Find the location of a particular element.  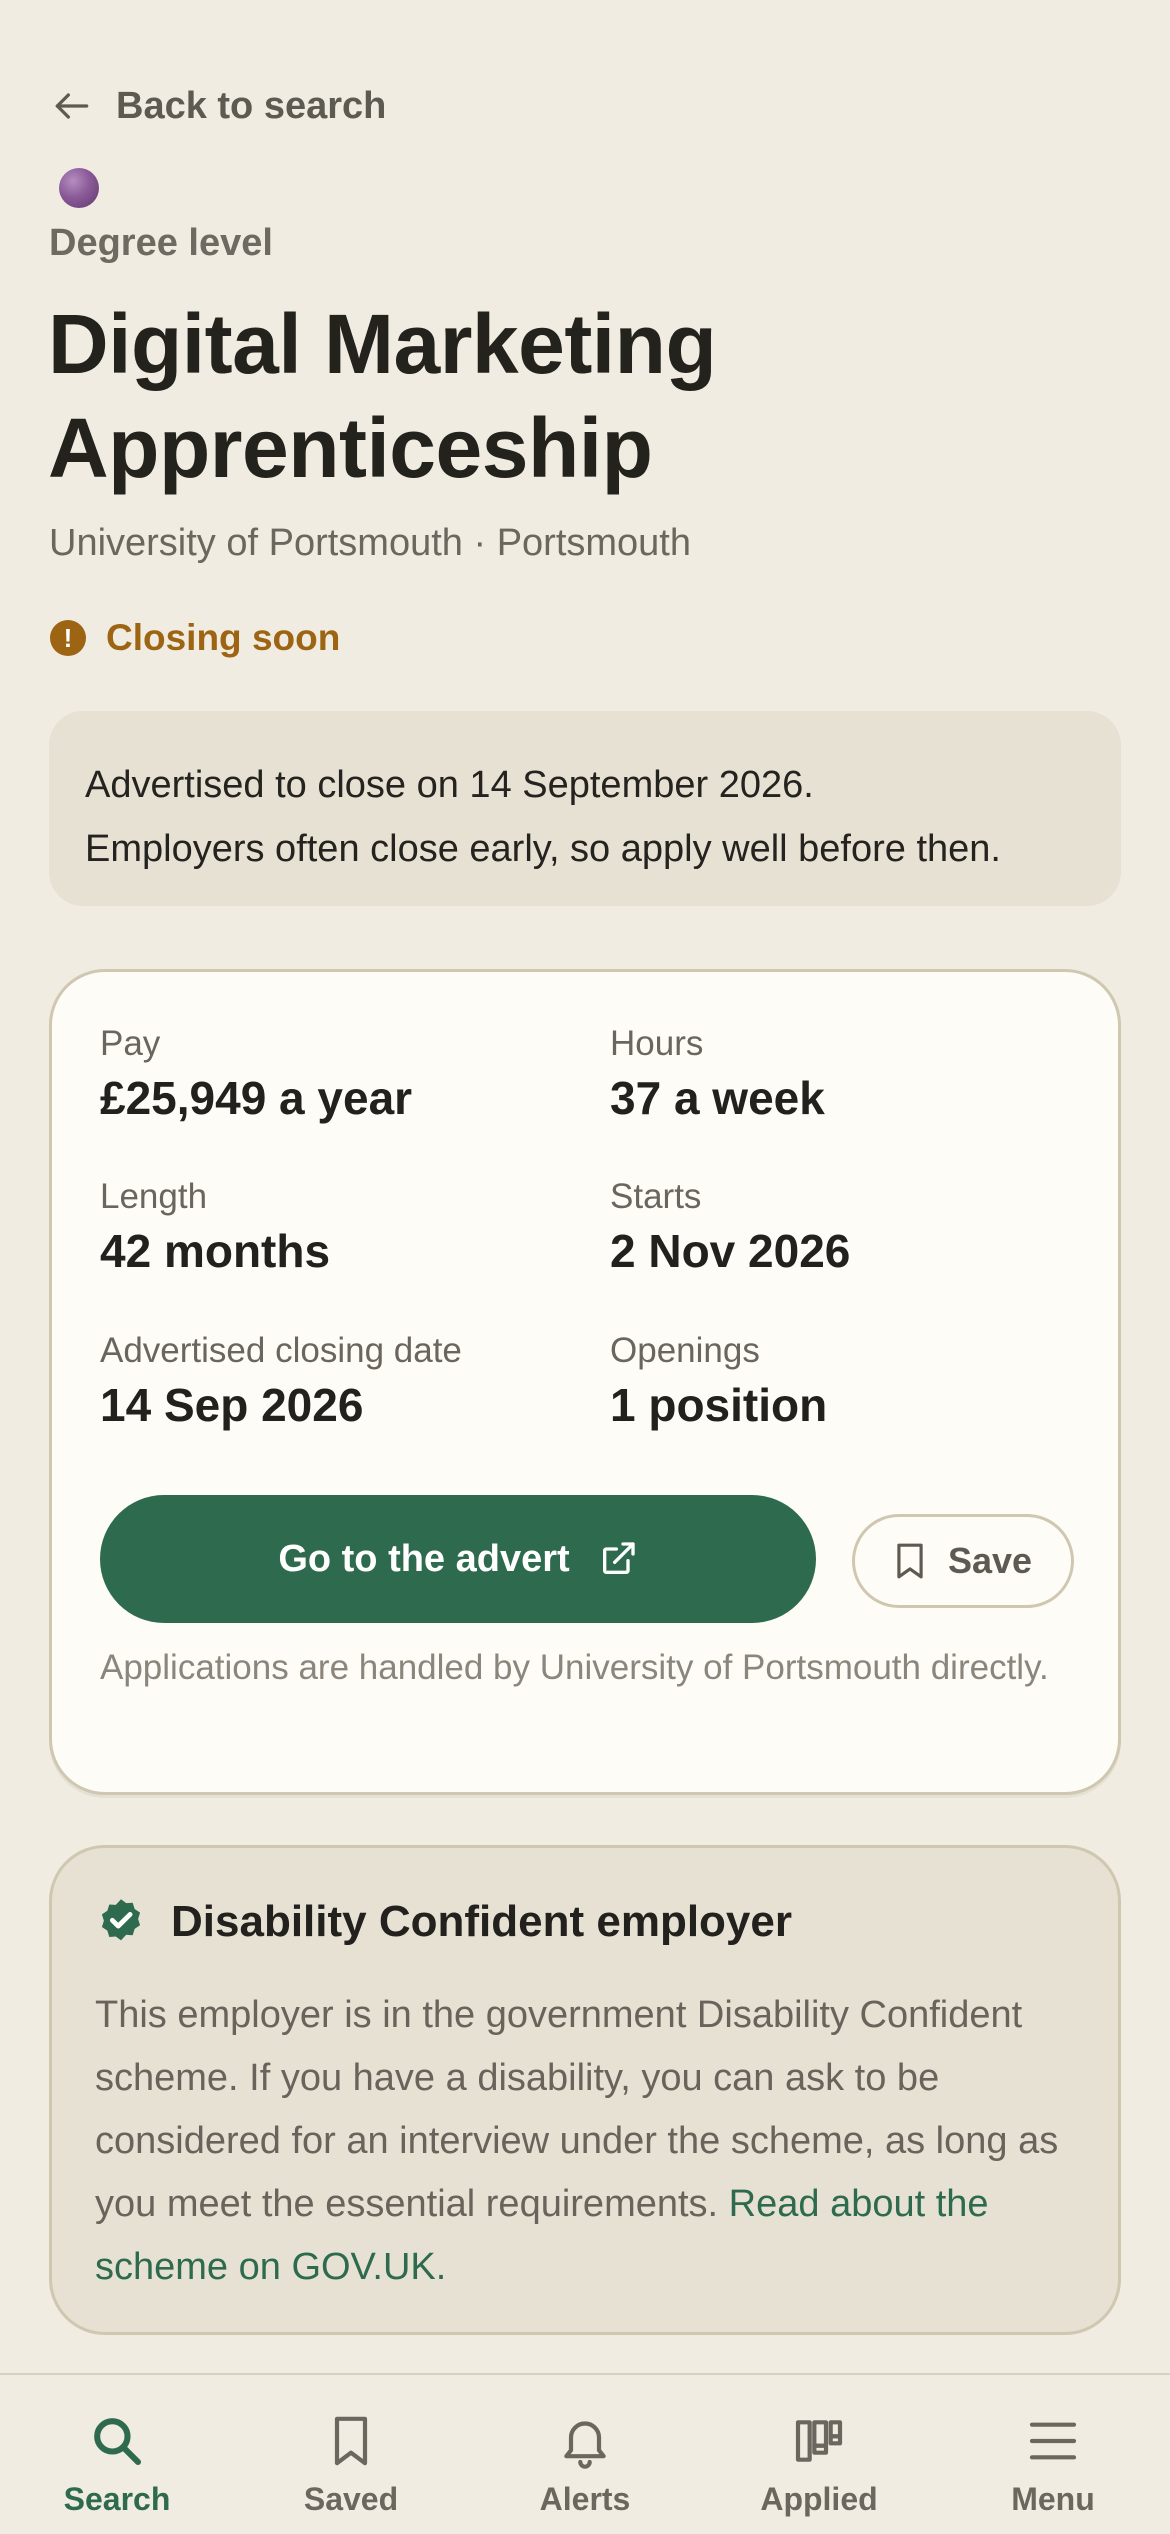

fact-value: 1 position is located at coordinates (719, 1405).